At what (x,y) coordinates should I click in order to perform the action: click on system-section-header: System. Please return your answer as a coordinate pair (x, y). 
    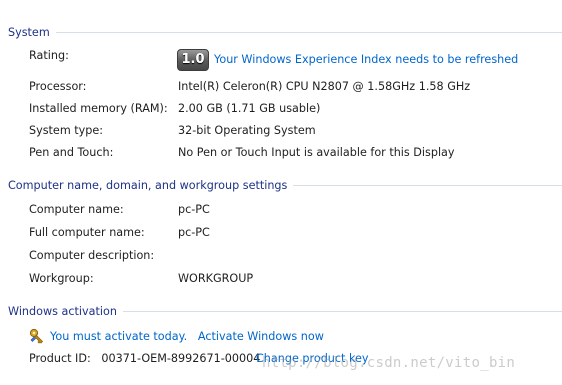
    Looking at the image, I should click on (285, 32).